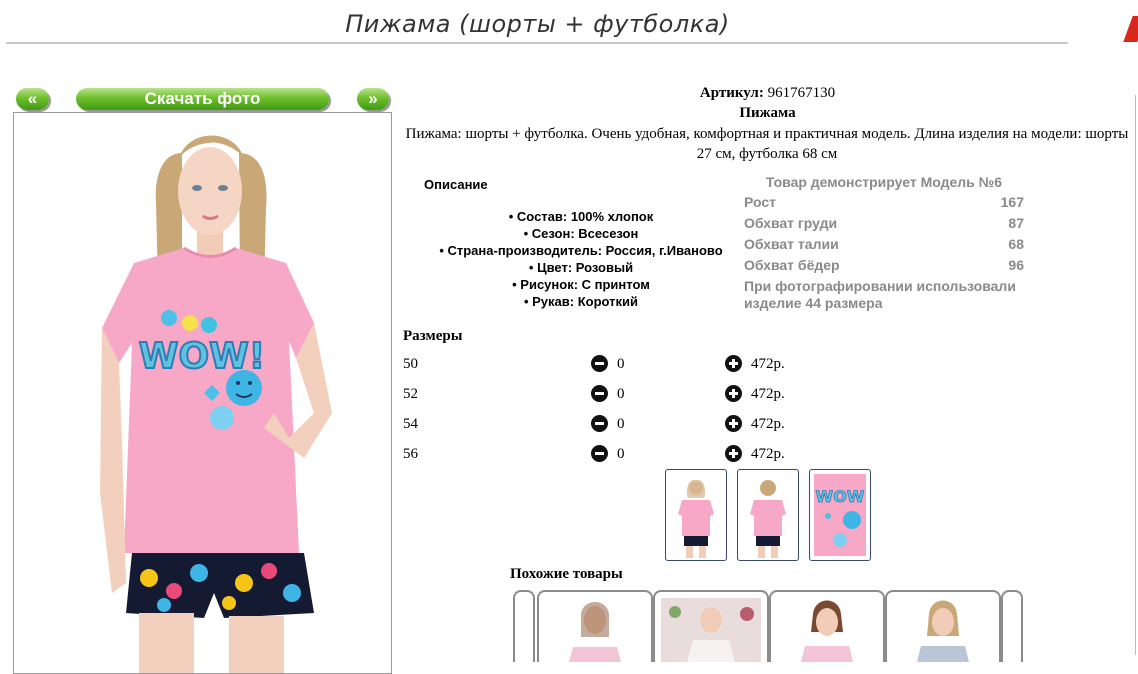  I want to click on spec-item: Сезон: Всесезон, so click(581, 233).